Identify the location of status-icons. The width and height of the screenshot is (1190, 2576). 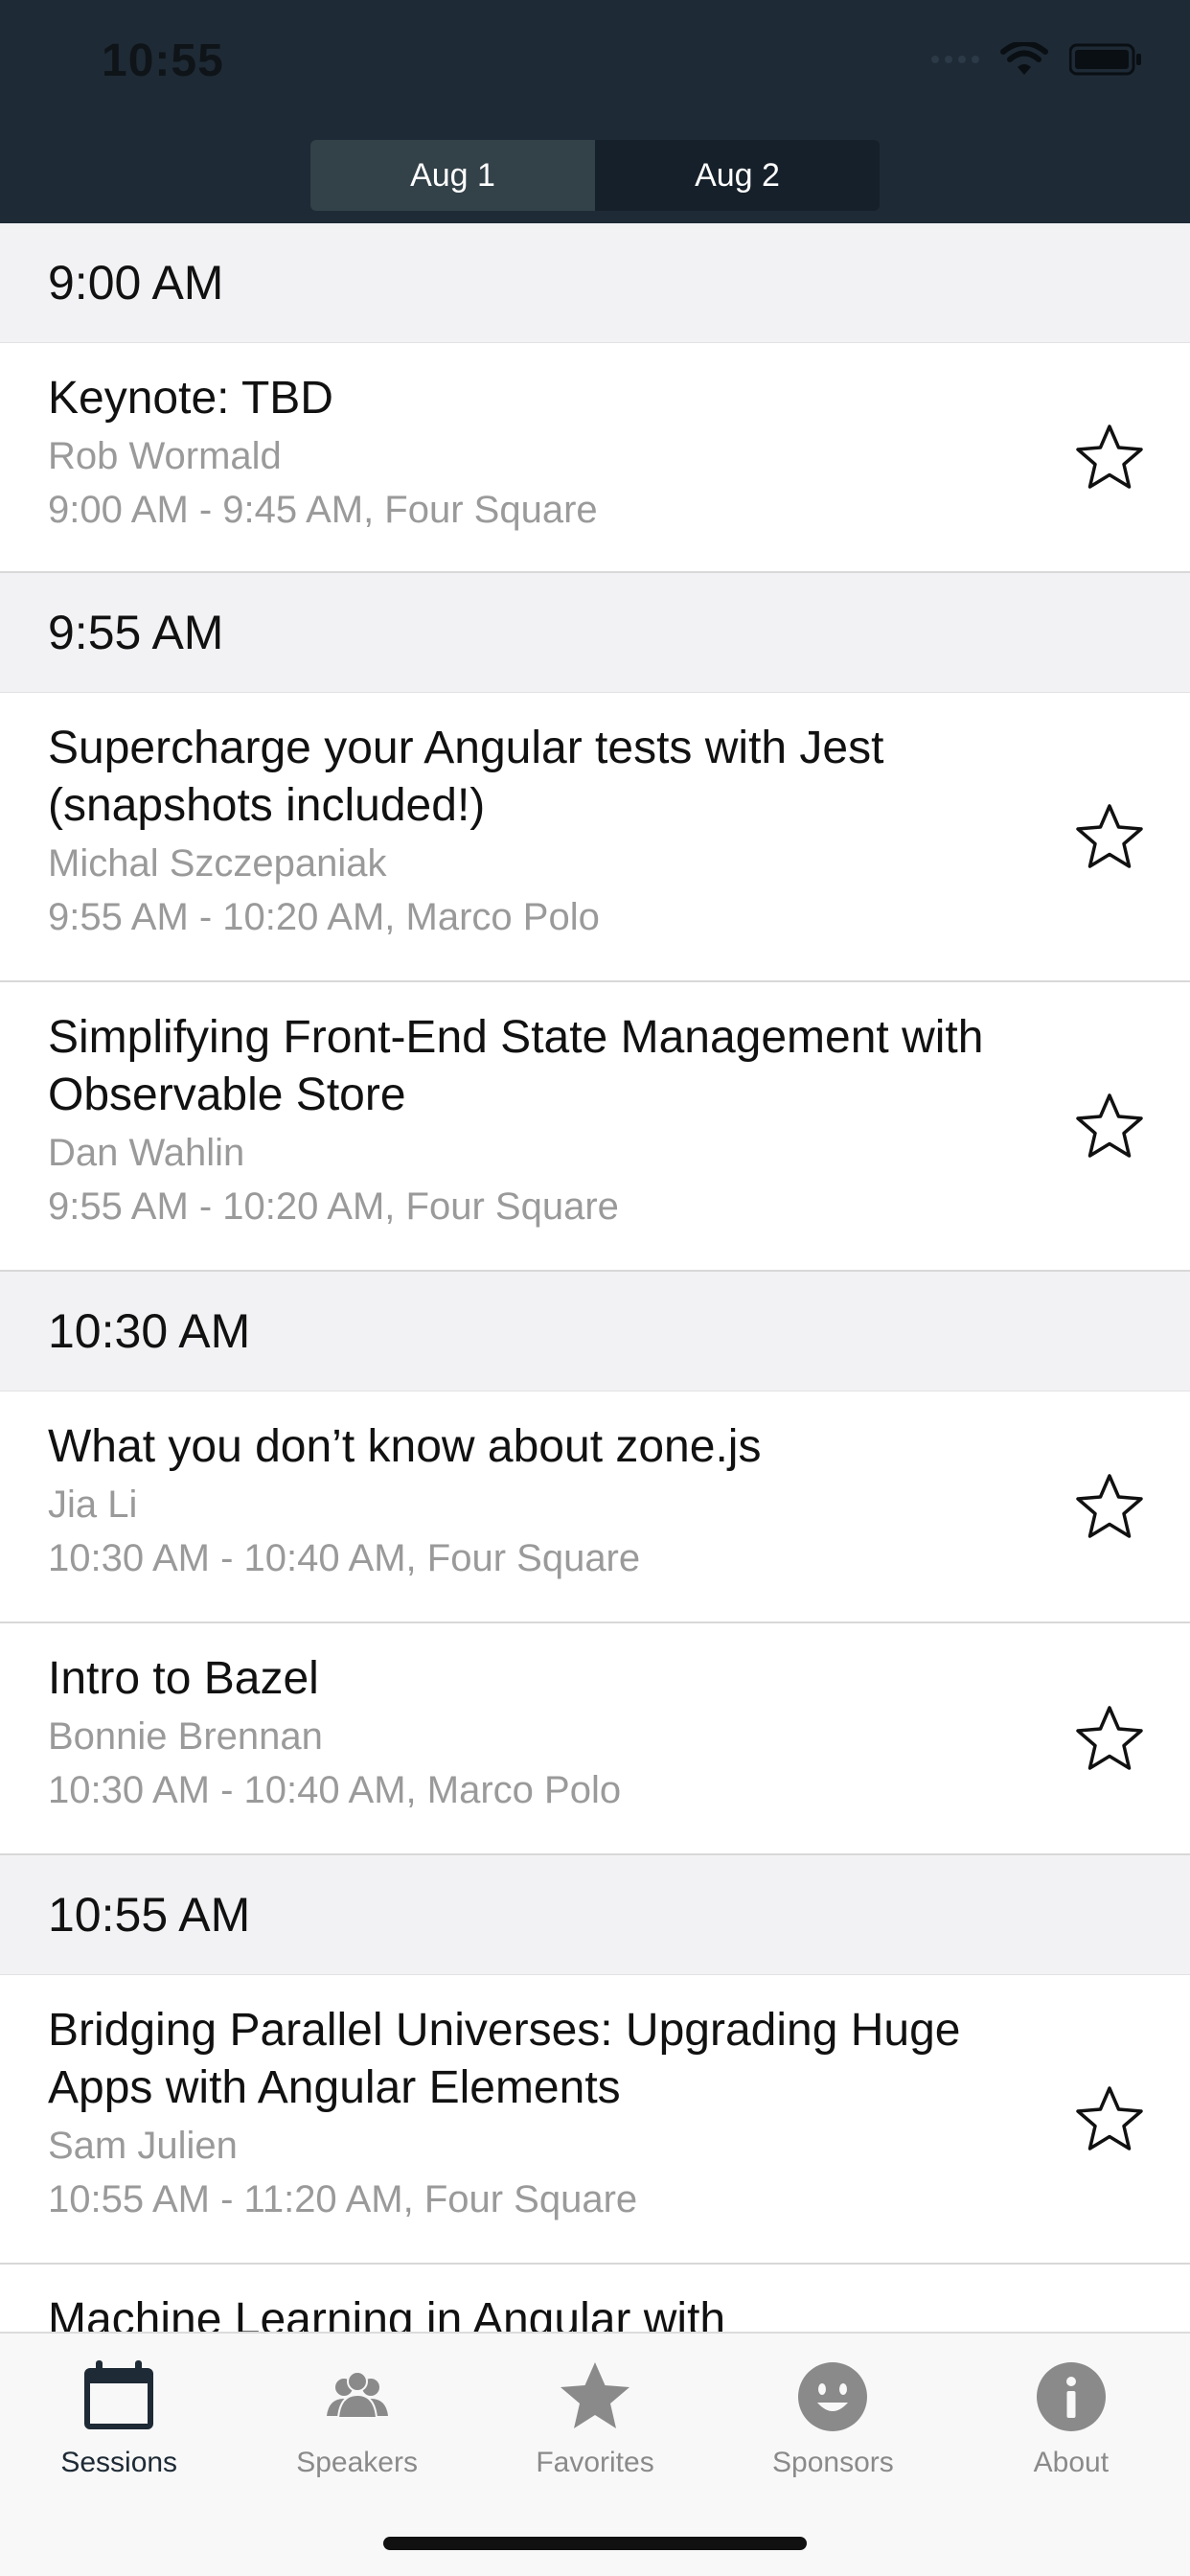
(1037, 59).